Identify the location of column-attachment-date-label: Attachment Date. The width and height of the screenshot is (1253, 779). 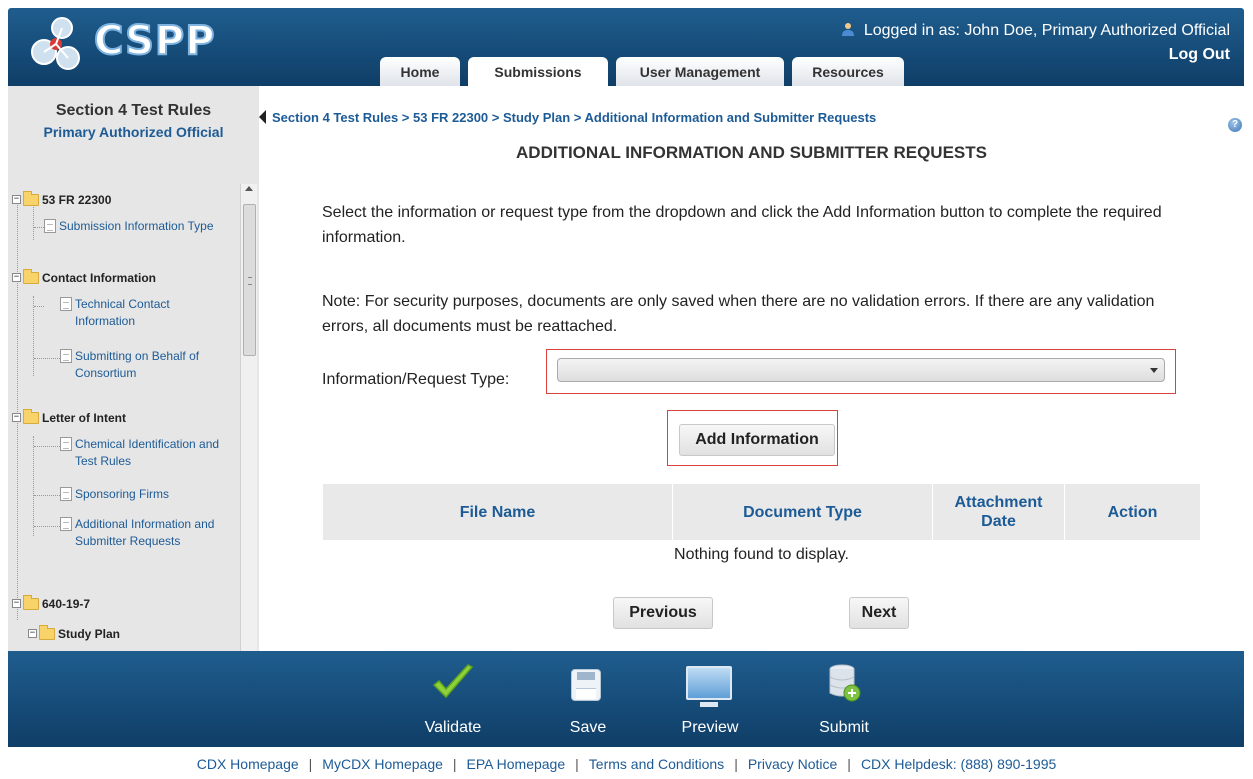
(998, 512).